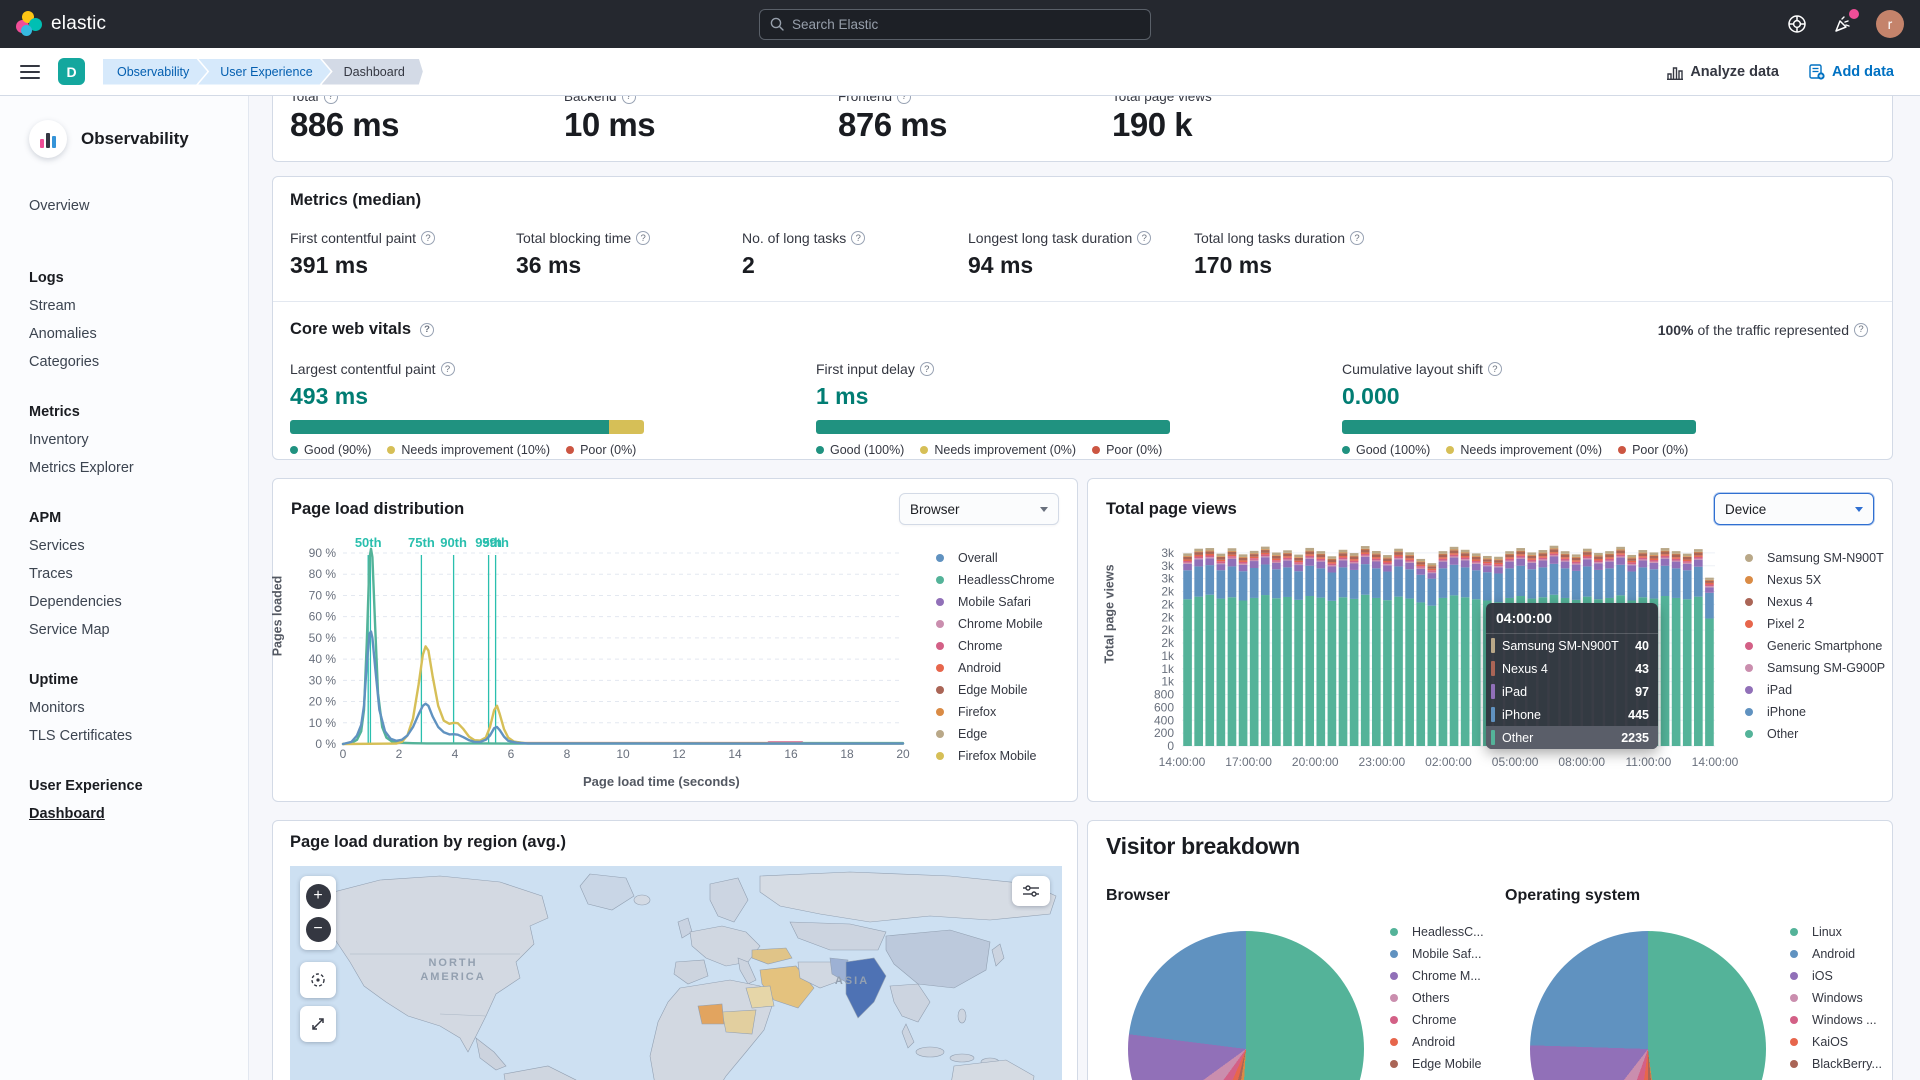 The image size is (1920, 1080). Describe the element at coordinates (1794, 509) in the screenshot. I see `breakdown-select-device: Device` at that location.